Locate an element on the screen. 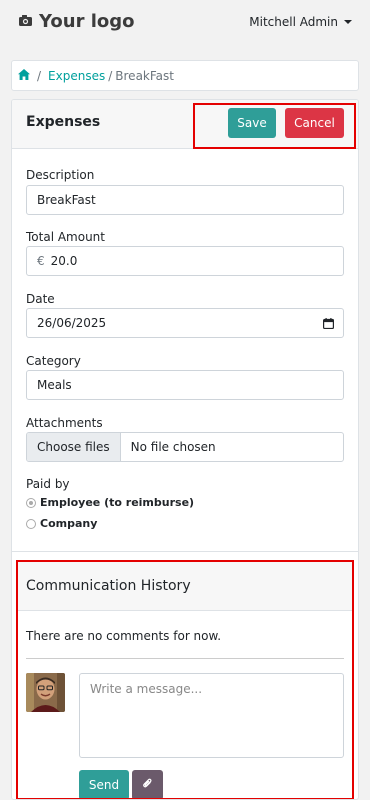 This screenshot has height=800, width=370. date-label: Date is located at coordinates (40, 299).